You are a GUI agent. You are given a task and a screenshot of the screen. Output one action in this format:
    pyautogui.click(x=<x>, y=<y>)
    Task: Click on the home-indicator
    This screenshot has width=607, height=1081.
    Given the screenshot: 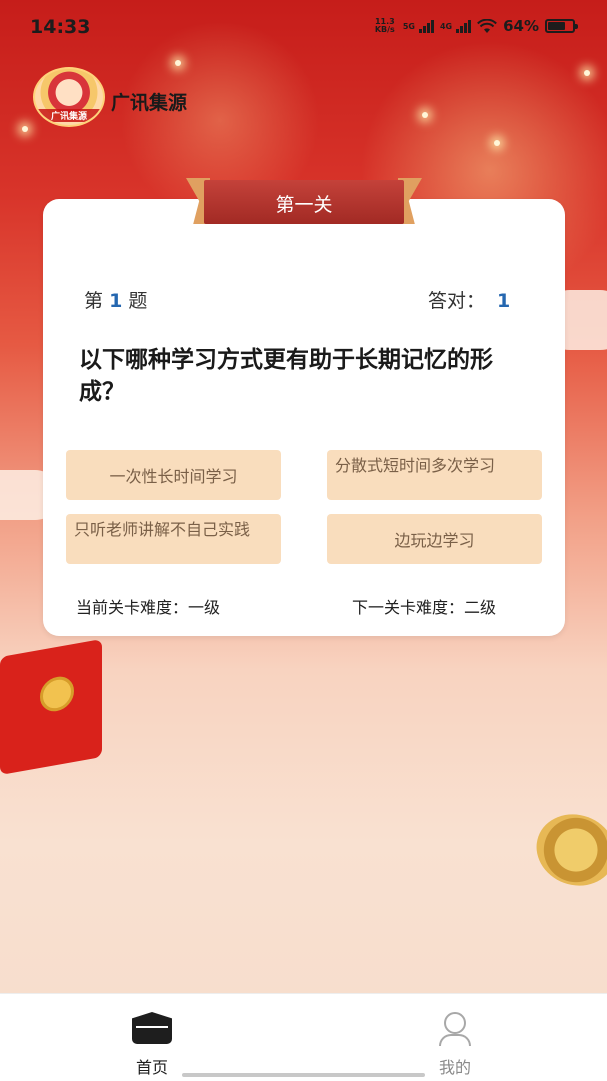 What is the action you would take?
    pyautogui.click(x=303, y=1075)
    